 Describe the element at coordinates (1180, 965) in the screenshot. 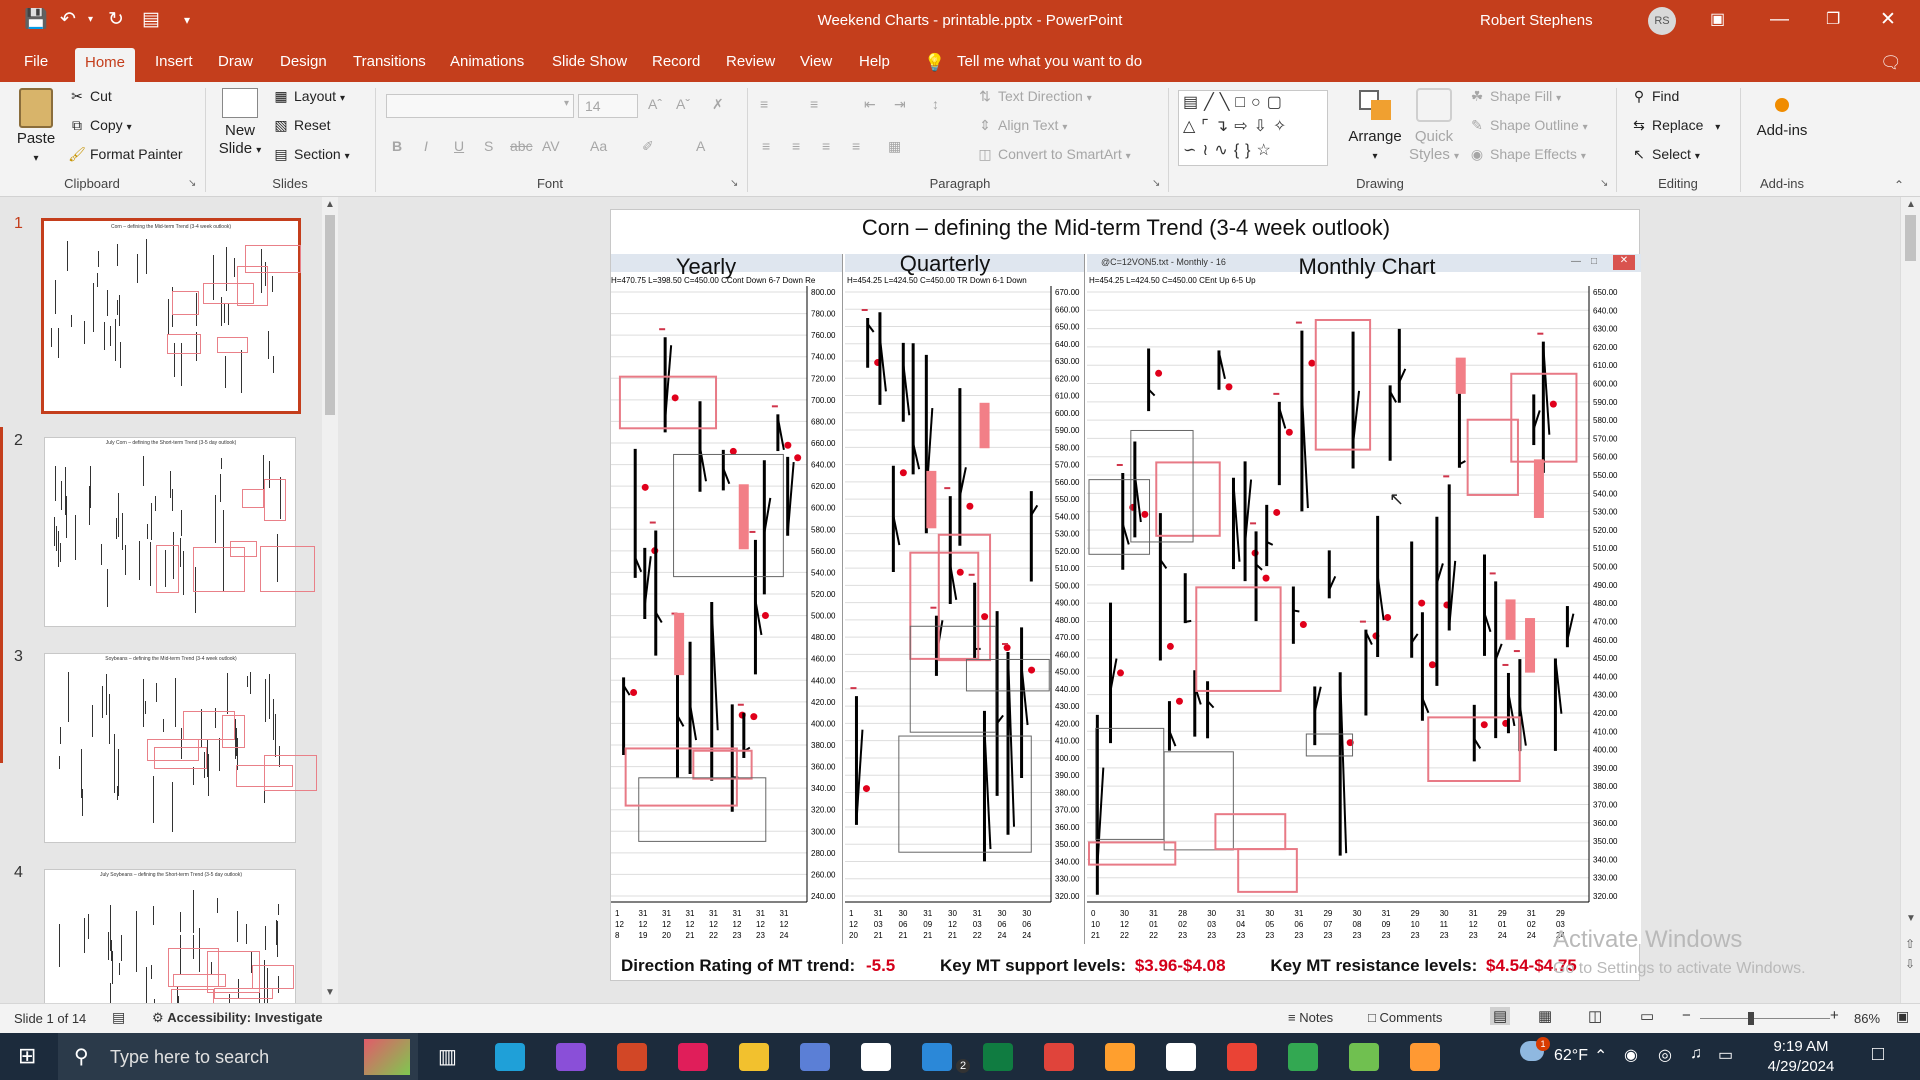

I see `support-levels-value: $3.96-$4.08` at that location.